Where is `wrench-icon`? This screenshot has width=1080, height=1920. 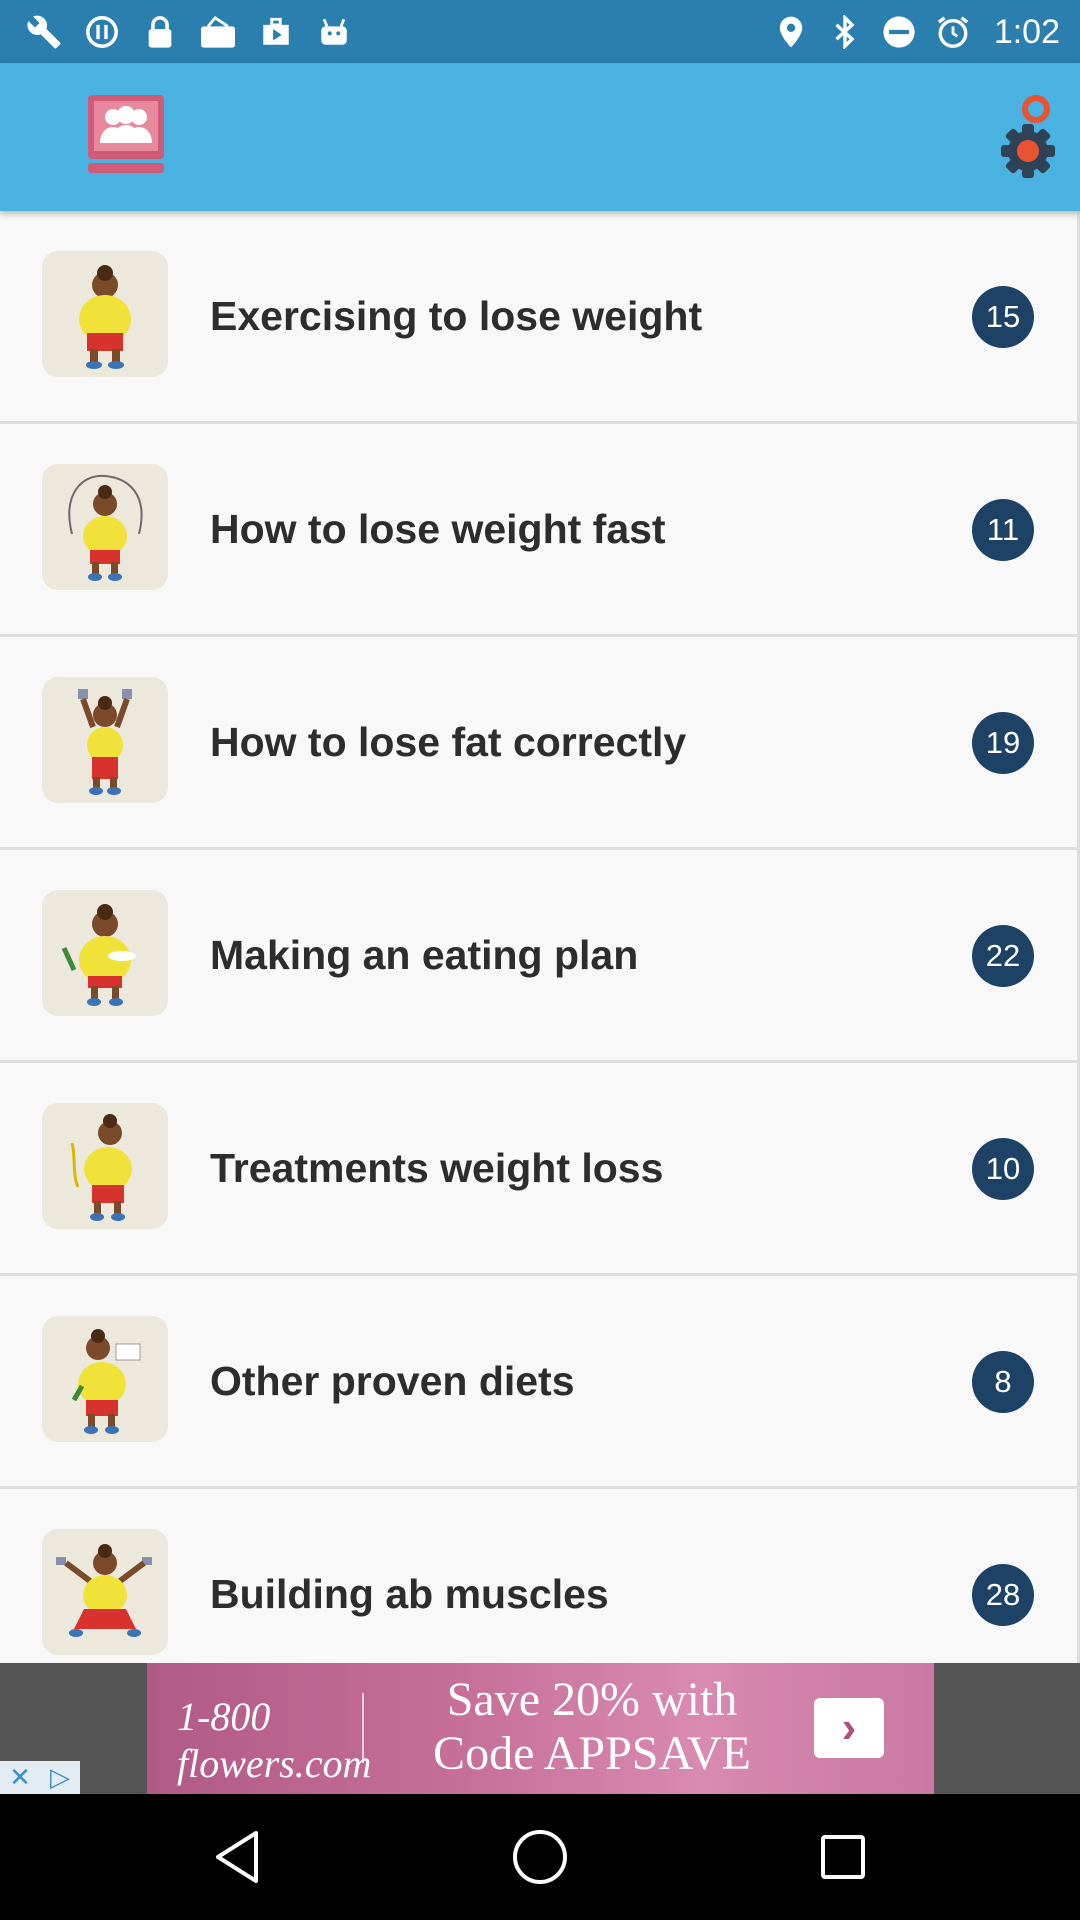
wrench-icon is located at coordinates (44, 32).